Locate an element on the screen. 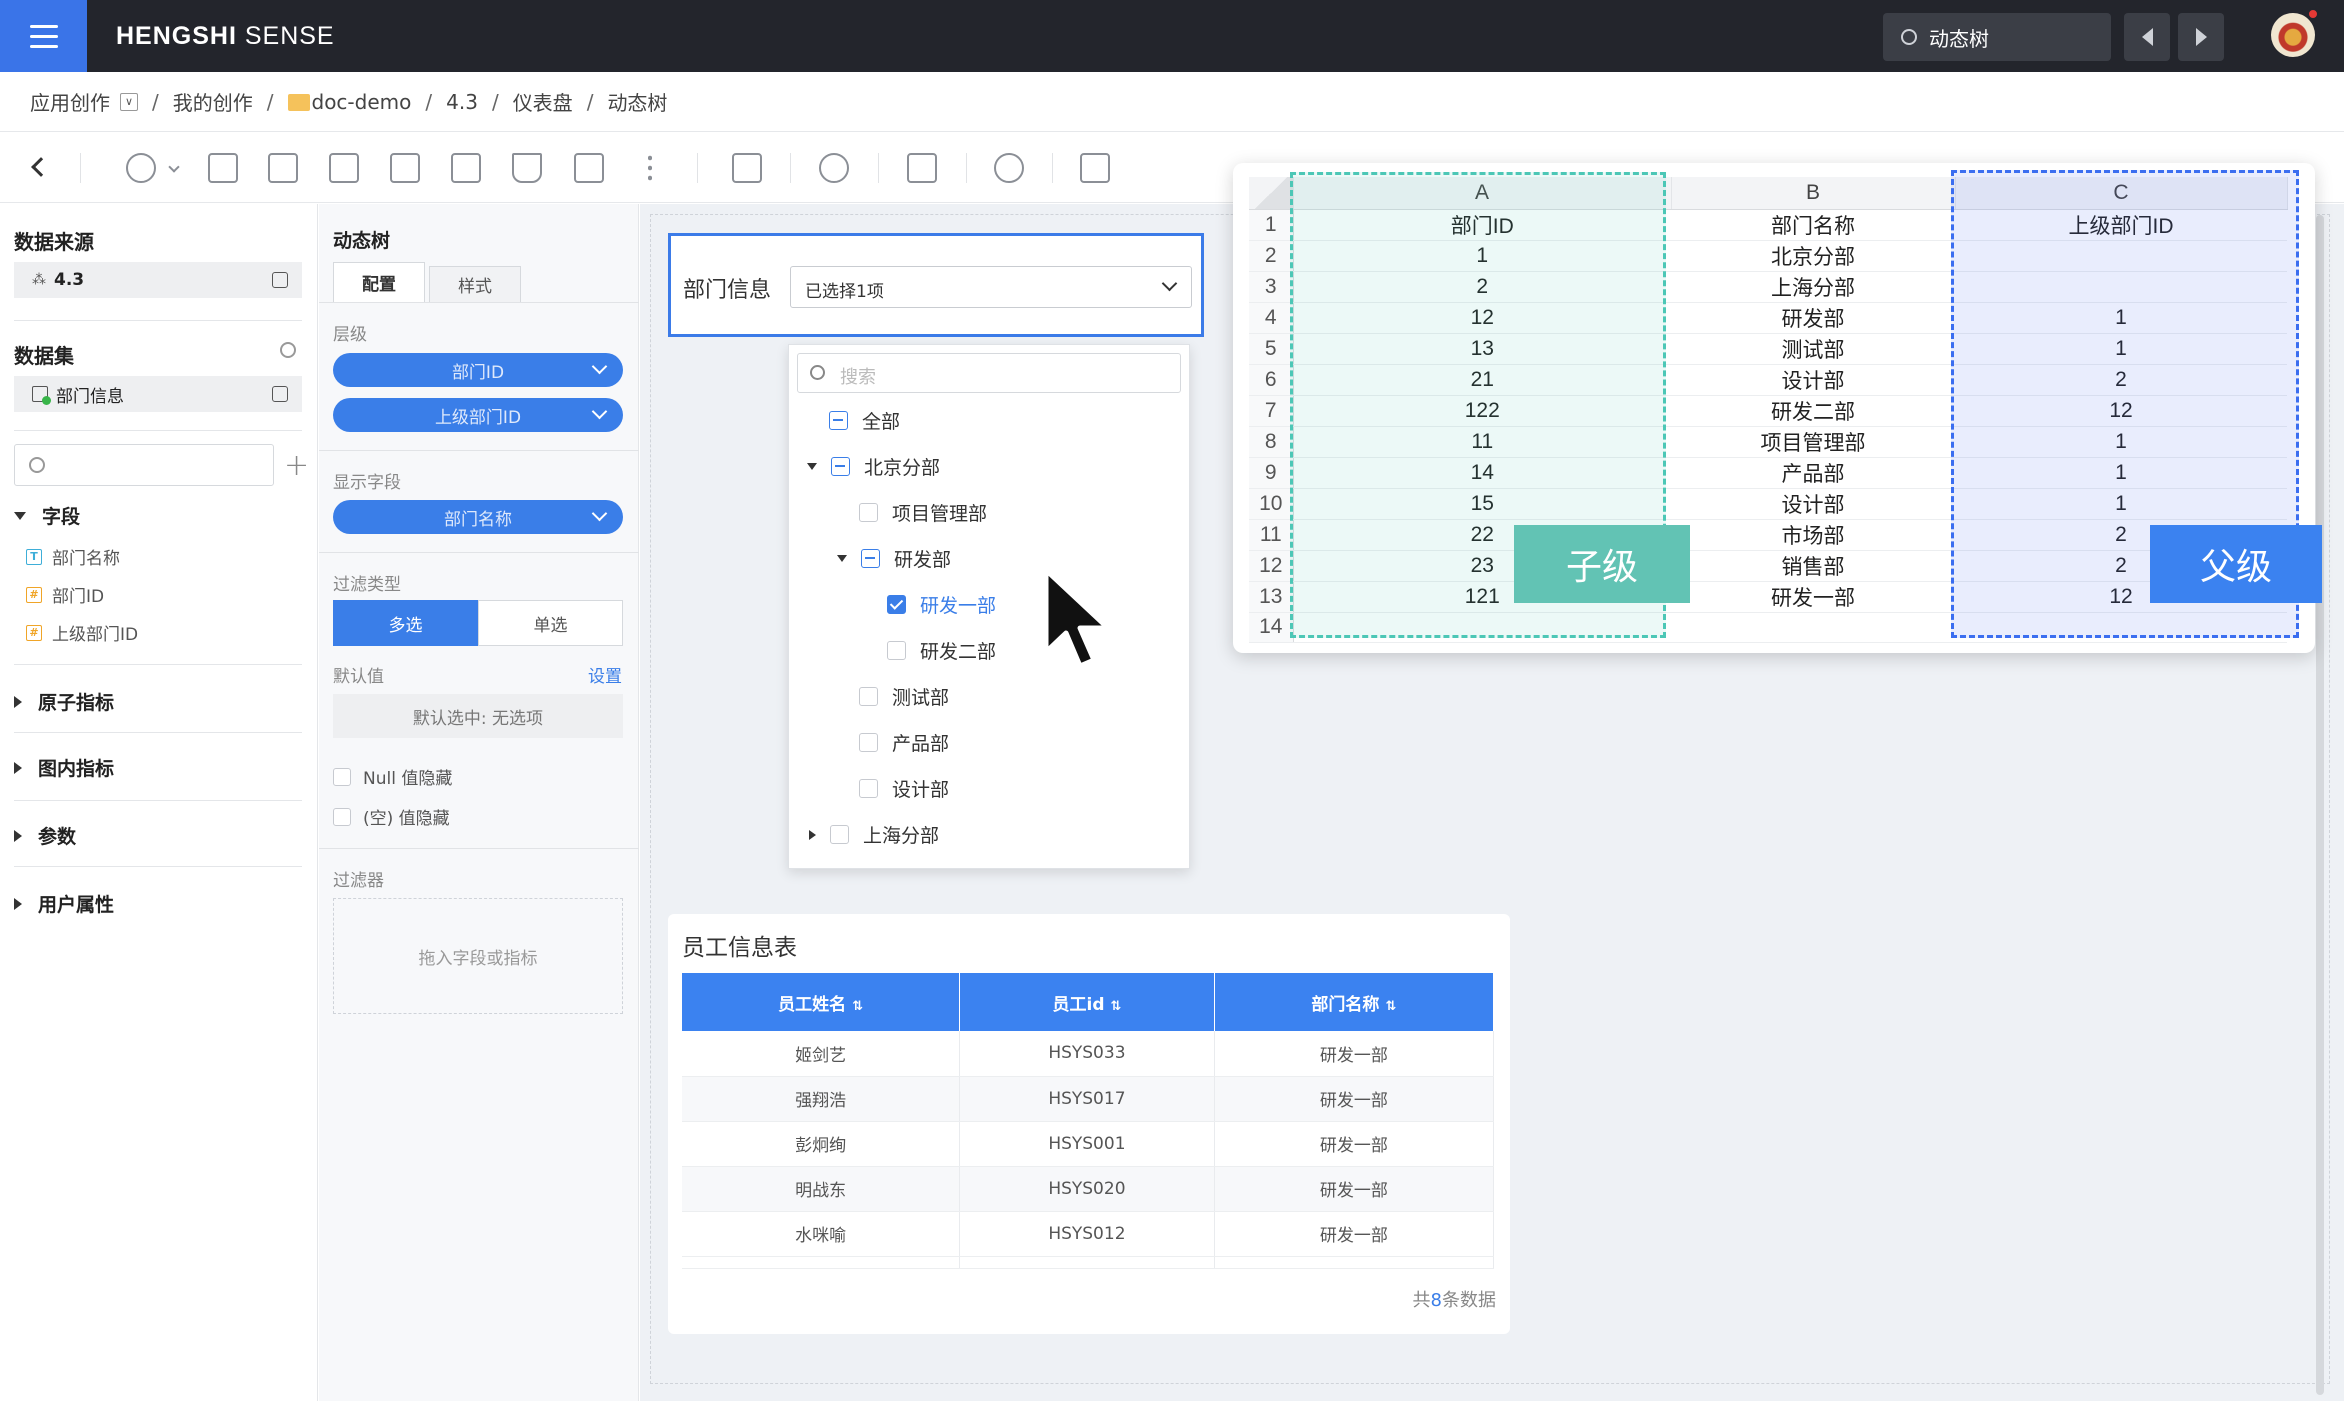  field-item: # 上级部门ID is located at coordinates (82, 632).